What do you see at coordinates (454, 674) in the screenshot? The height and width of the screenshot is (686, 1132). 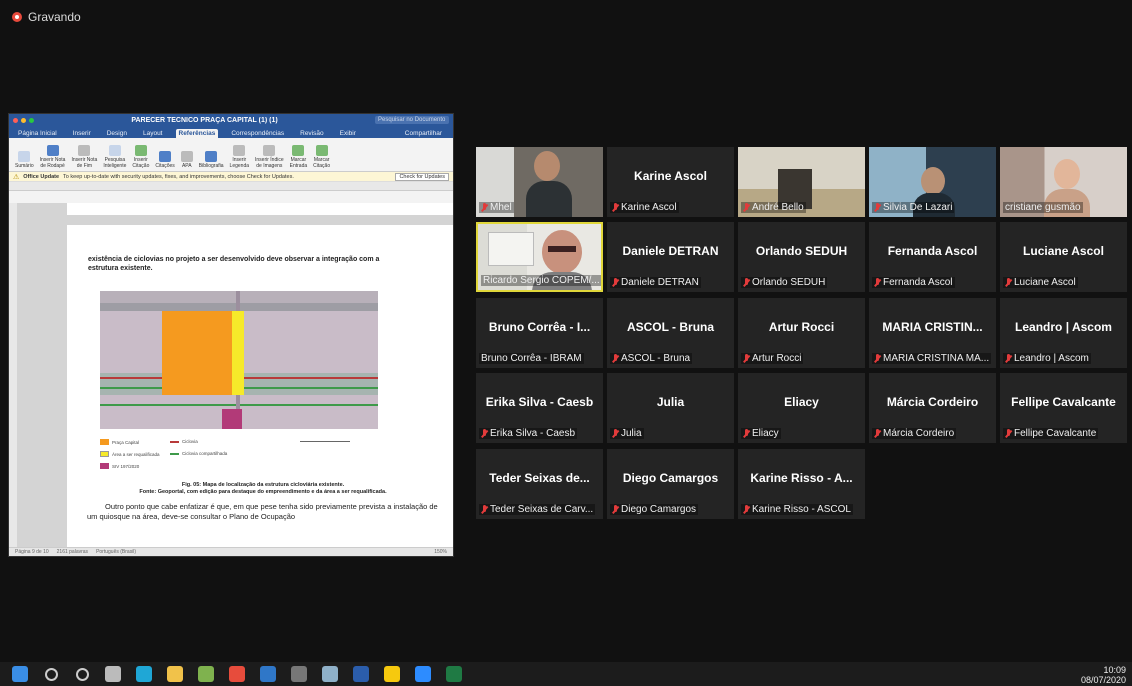 I see `taskbar-excel-button` at bounding box center [454, 674].